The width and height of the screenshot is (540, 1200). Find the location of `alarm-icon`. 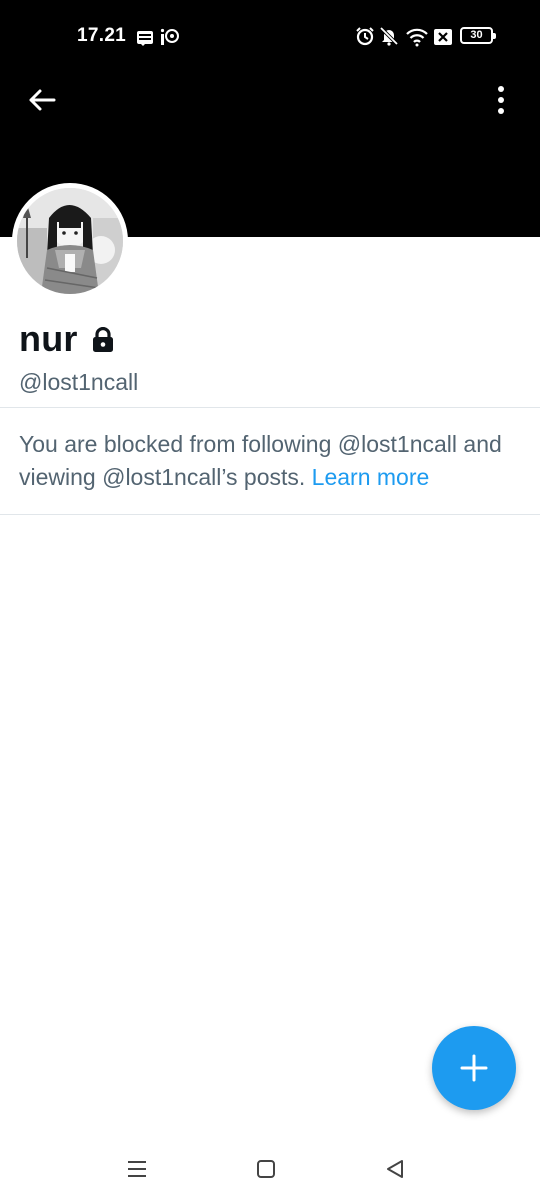

alarm-icon is located at coordinates (365, 36).